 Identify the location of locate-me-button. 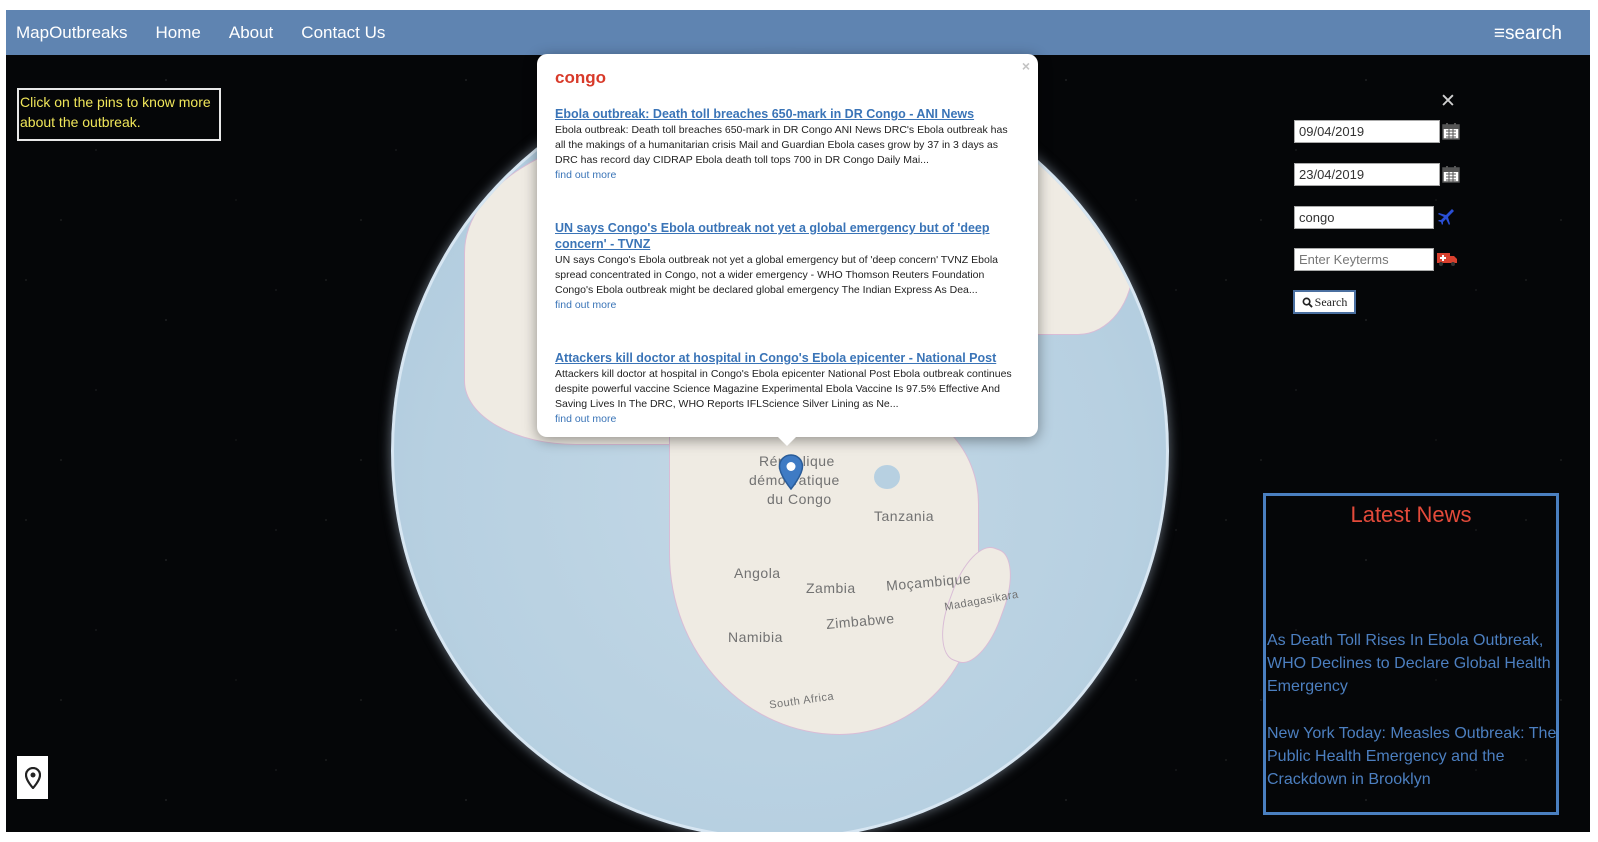
(32, 777).